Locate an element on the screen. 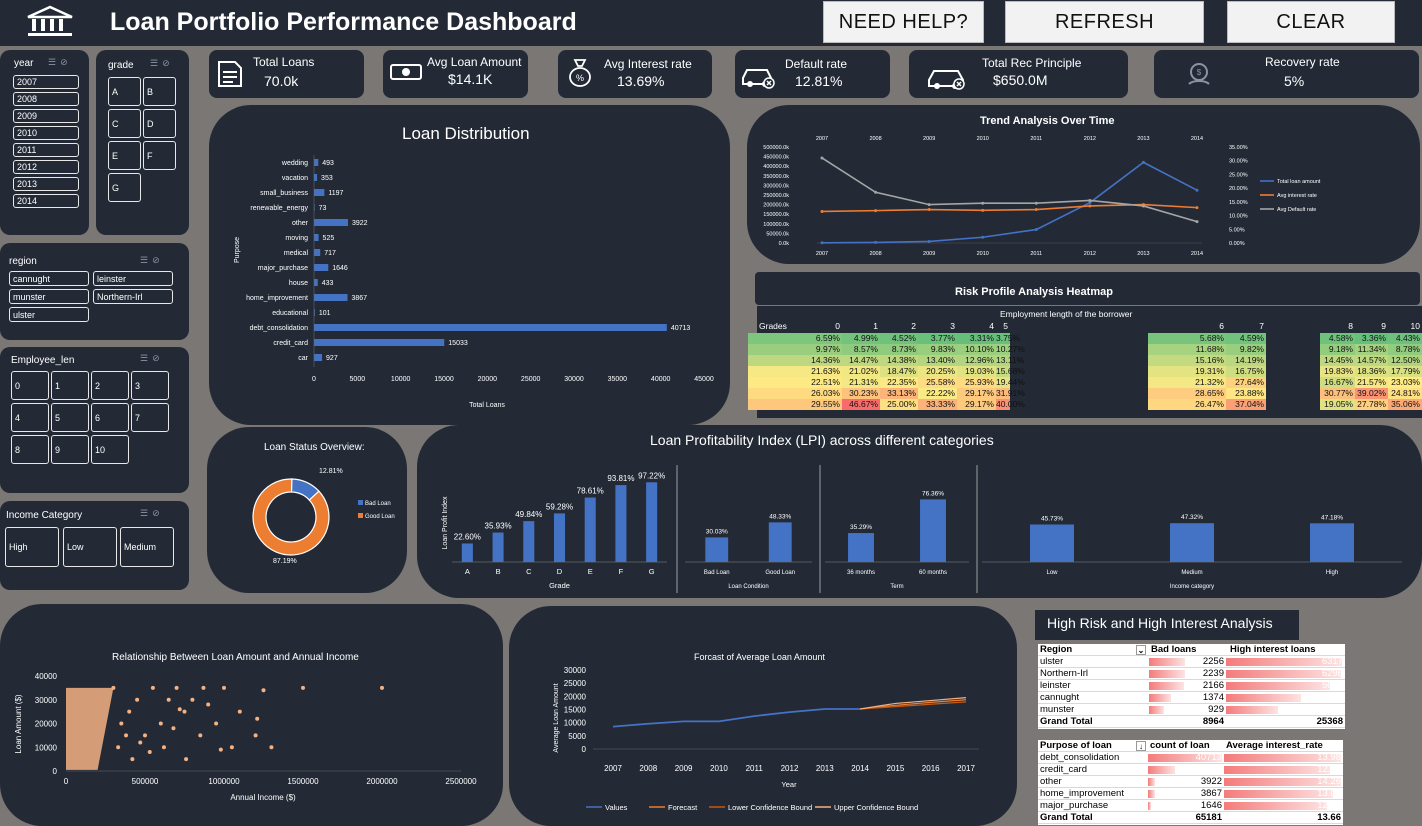 The image size is (1422, 826). kpi-label: Recovery rate is located at coordinates (1302, 62).